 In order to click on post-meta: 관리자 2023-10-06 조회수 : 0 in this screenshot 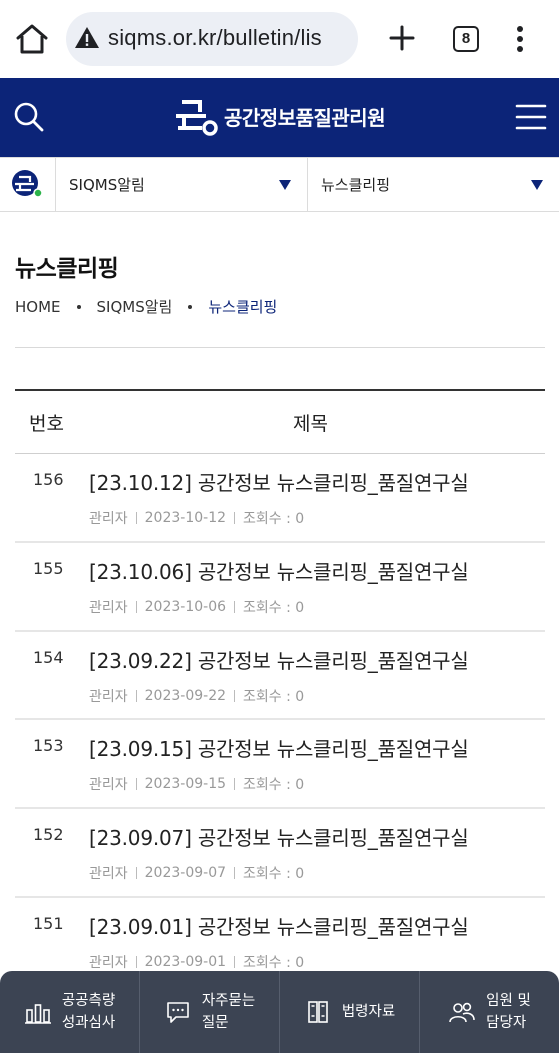, I will do `click(196, 607)`.